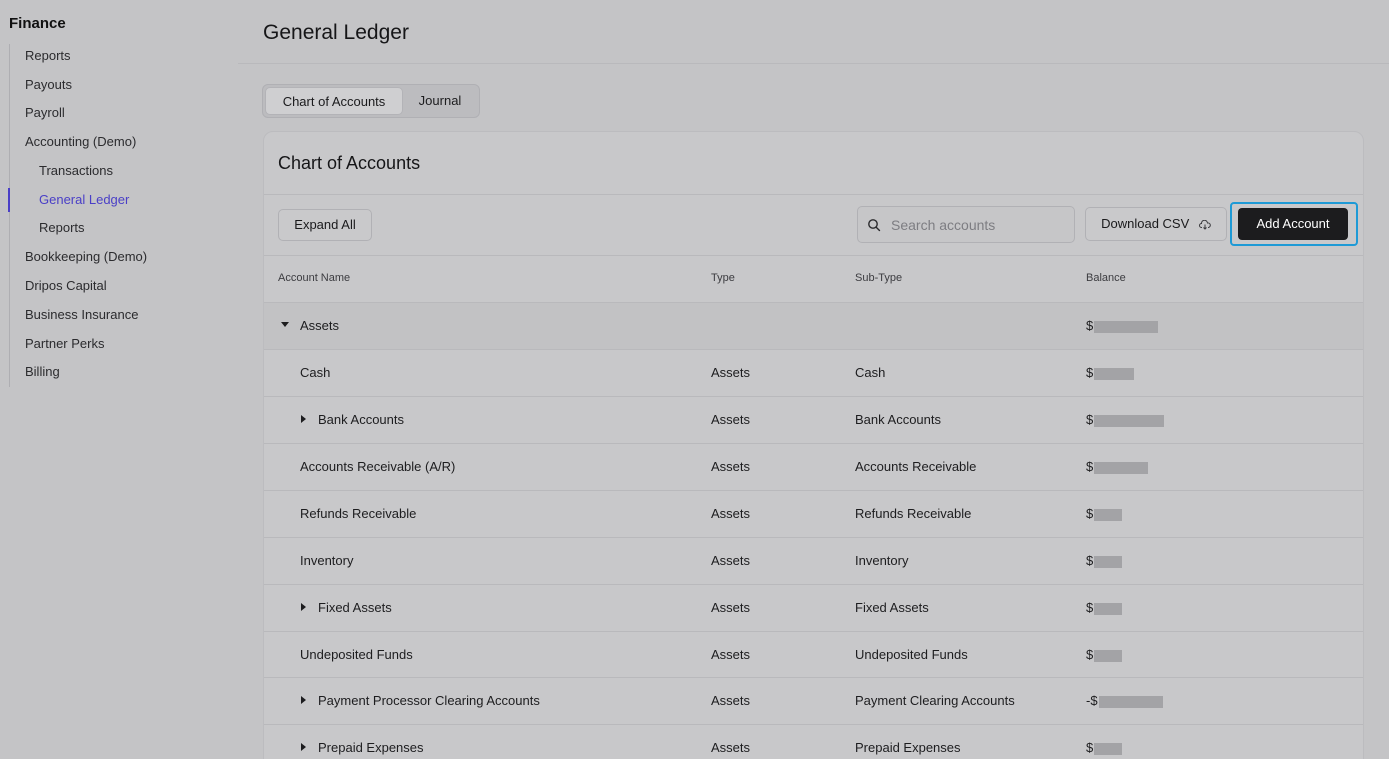 The height and width of the screenshot is (759, 1389). I want to click on account-name: Payment Processor Clearing Accounts, so click(429, 700).